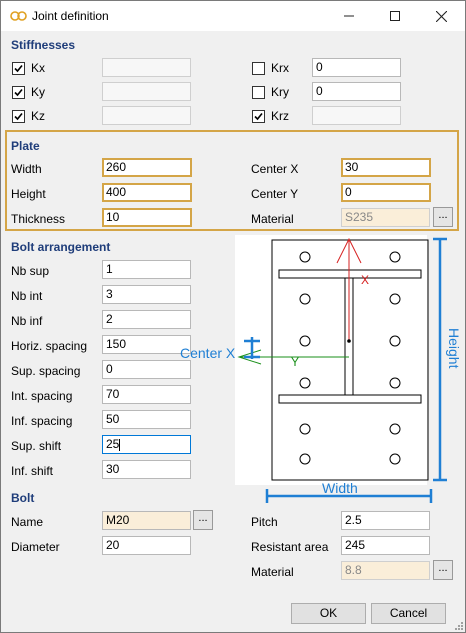 The height and width of the screenshot is (633, 466). Describe the element at coordinates (258, 68) in the screenshot. I see `krx-checkbox` at that location.